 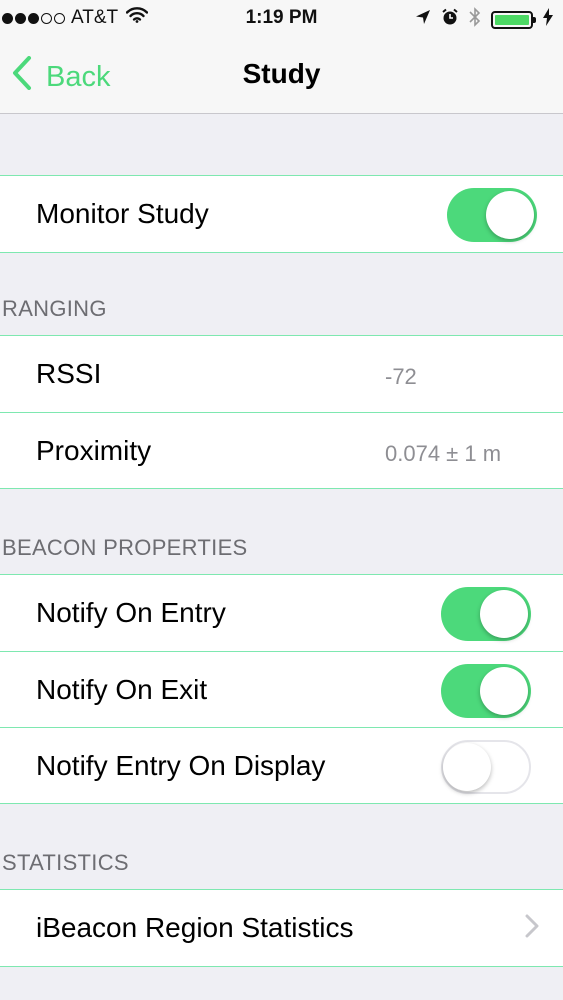 What do you see at coordinates (281, 18) in the screenshot?
I see `status-bar: AT&T 1:19 PM` at bounding box center [281, 18].